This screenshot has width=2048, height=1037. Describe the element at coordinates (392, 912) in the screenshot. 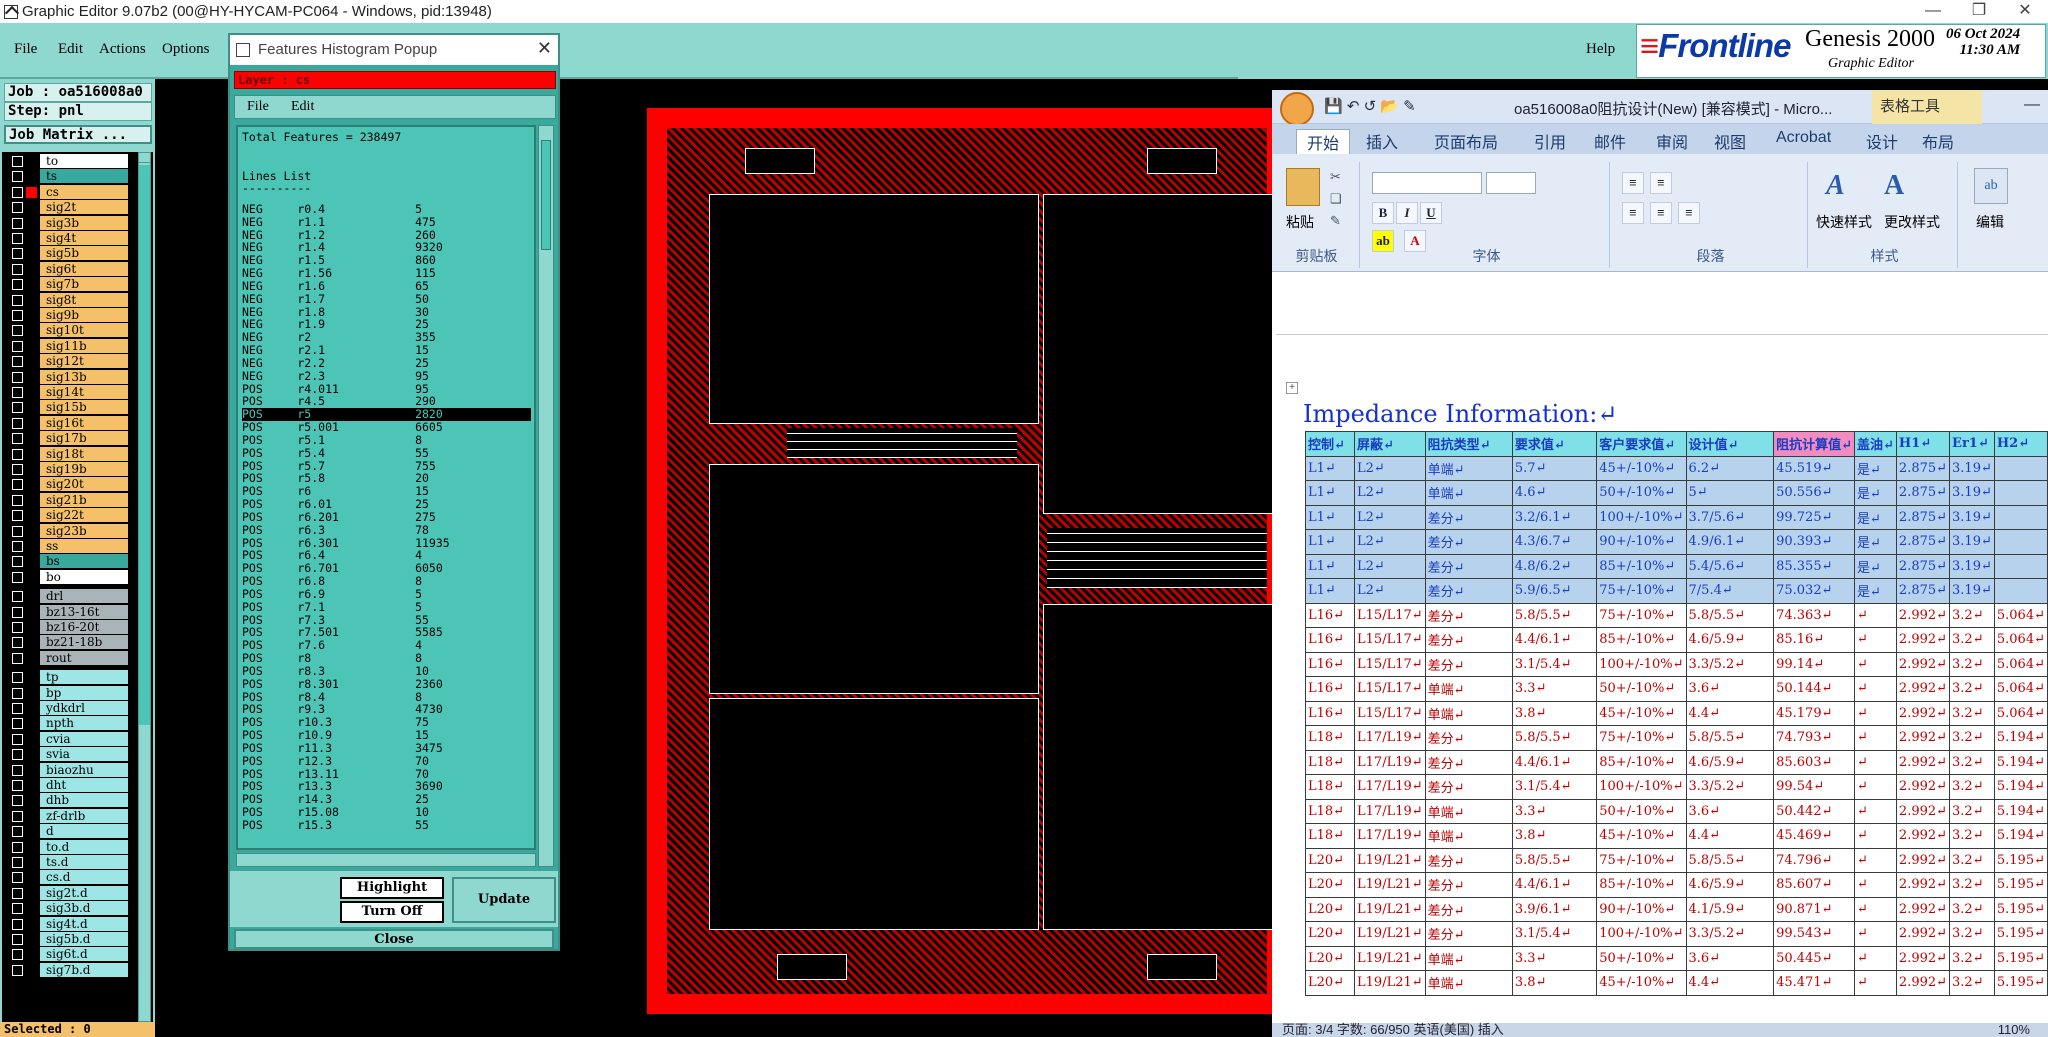

I see `turn-off-button: Turn Off` at that location.